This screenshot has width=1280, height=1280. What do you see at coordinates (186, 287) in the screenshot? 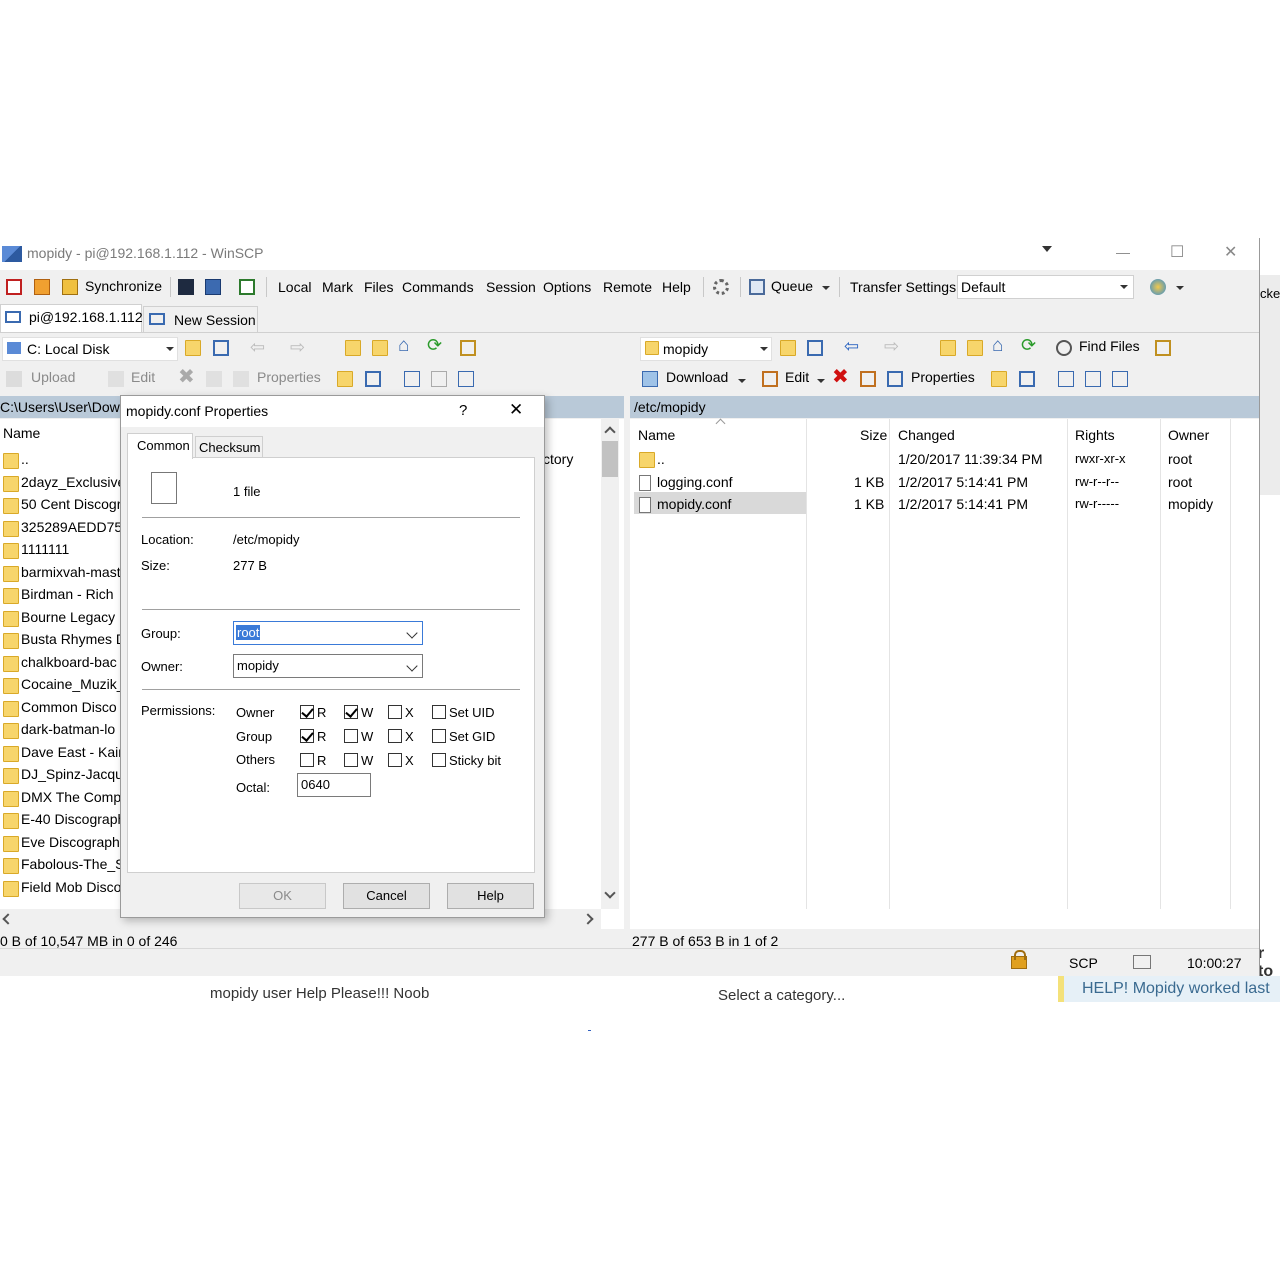
I see `console-icon` at bounding box center [186, 287].